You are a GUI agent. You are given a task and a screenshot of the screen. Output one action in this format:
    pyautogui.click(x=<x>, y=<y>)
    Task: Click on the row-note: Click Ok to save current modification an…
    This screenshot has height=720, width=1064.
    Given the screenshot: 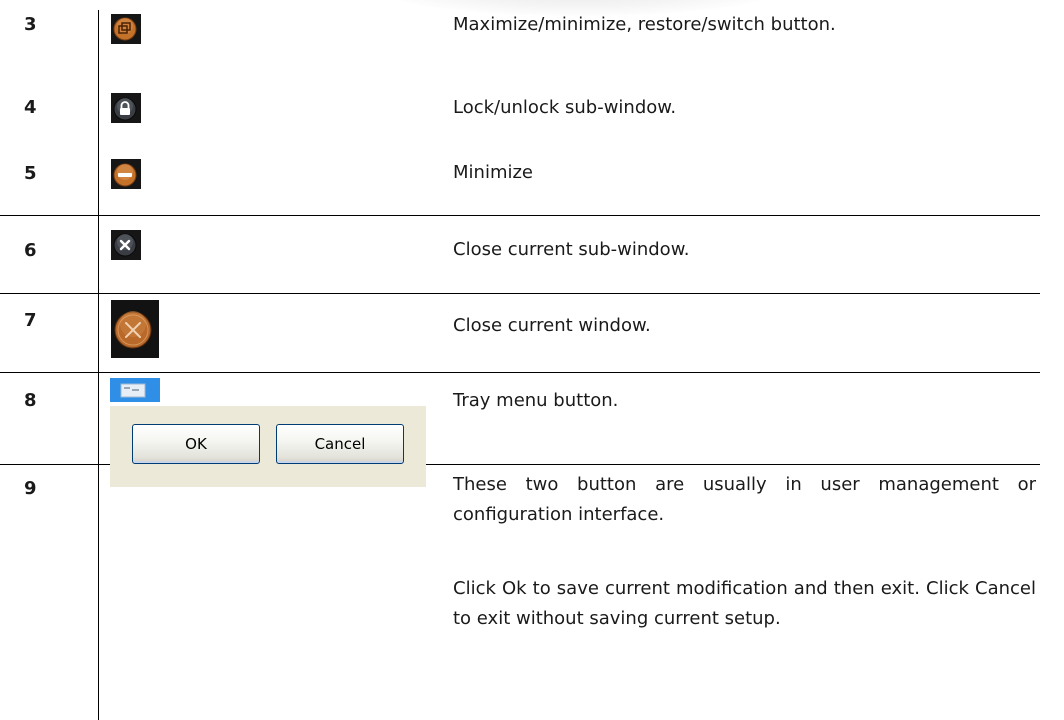 What is the action you would take?
    pyautogui.click(x=744, y=603)
    